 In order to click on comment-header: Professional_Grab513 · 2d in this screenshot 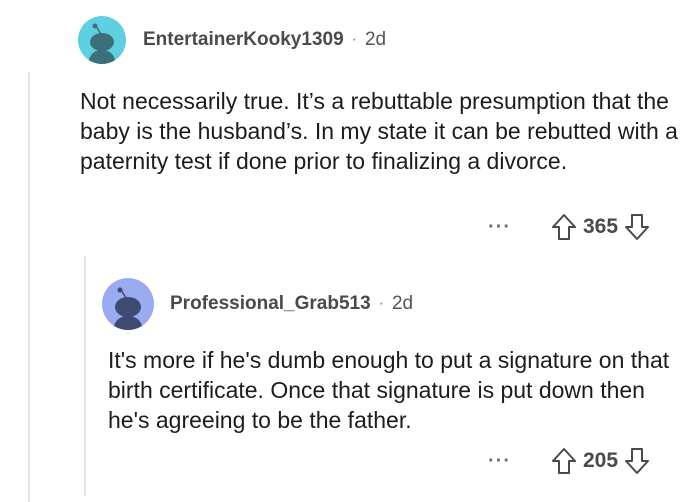, I will do `click(257, 304)`.